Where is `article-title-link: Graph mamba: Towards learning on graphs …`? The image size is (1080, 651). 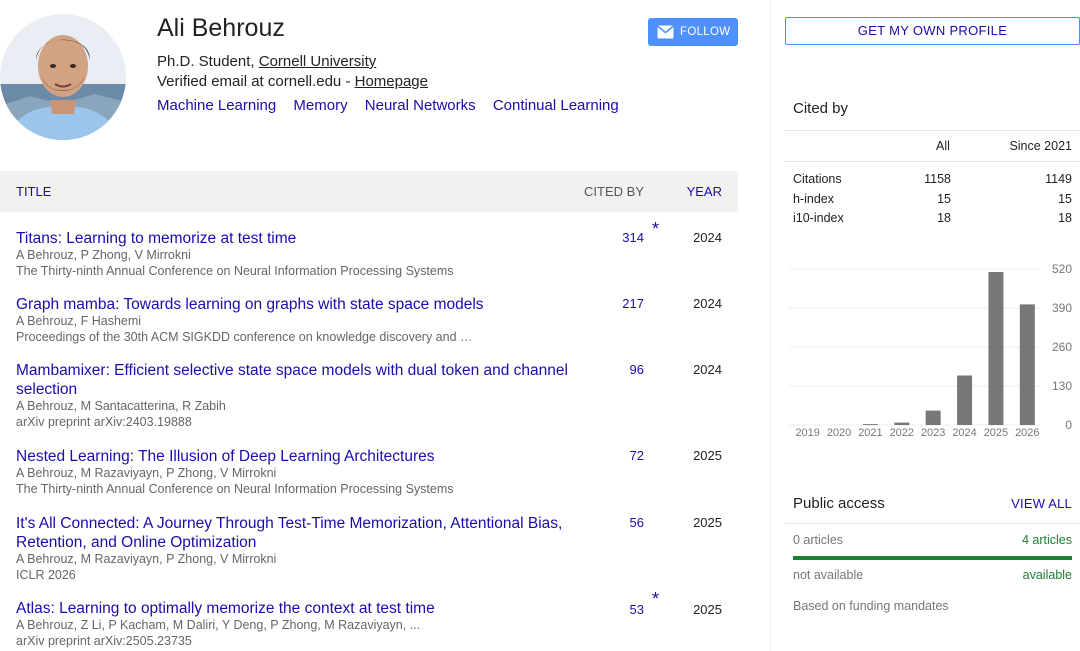
article-title-link: Graph mamba: Towards learning on graphs … is located at coordinates (301, 304).